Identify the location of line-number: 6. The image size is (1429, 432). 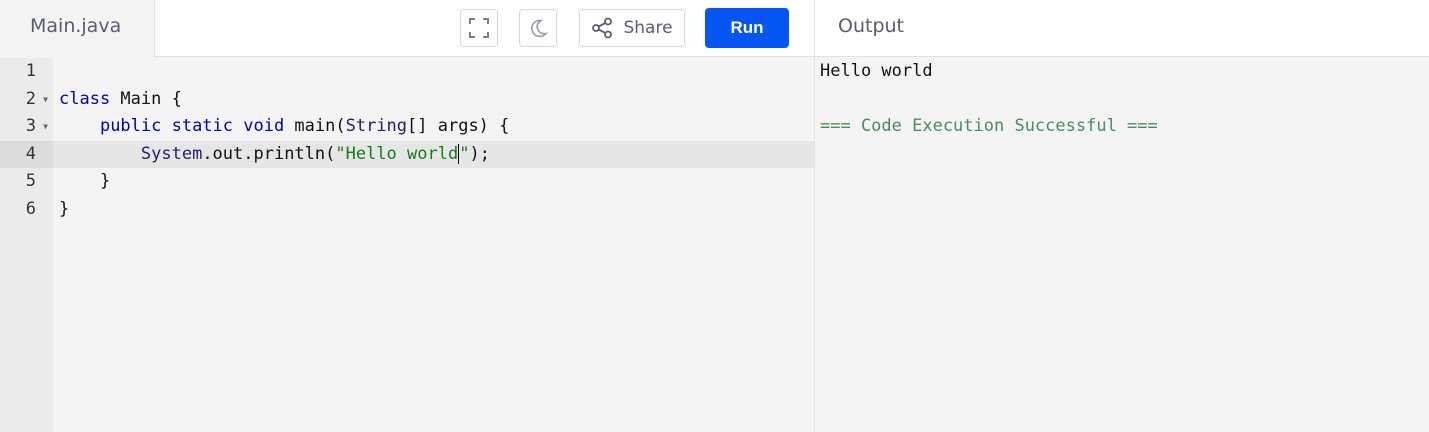
(30, 208).